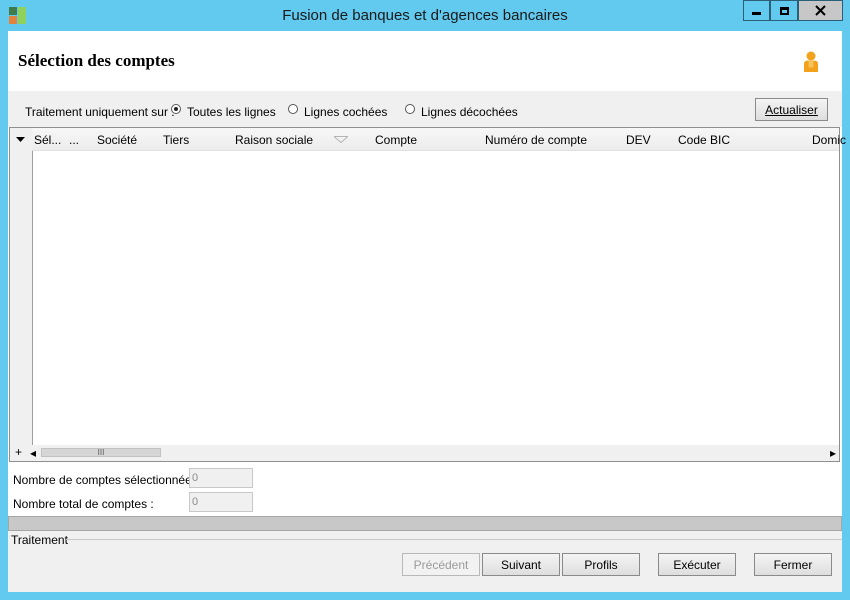  What do you see at coordinates (18, 452) in the screenshot?
I see `add-row-button: +` at bounding box center [18, 452].